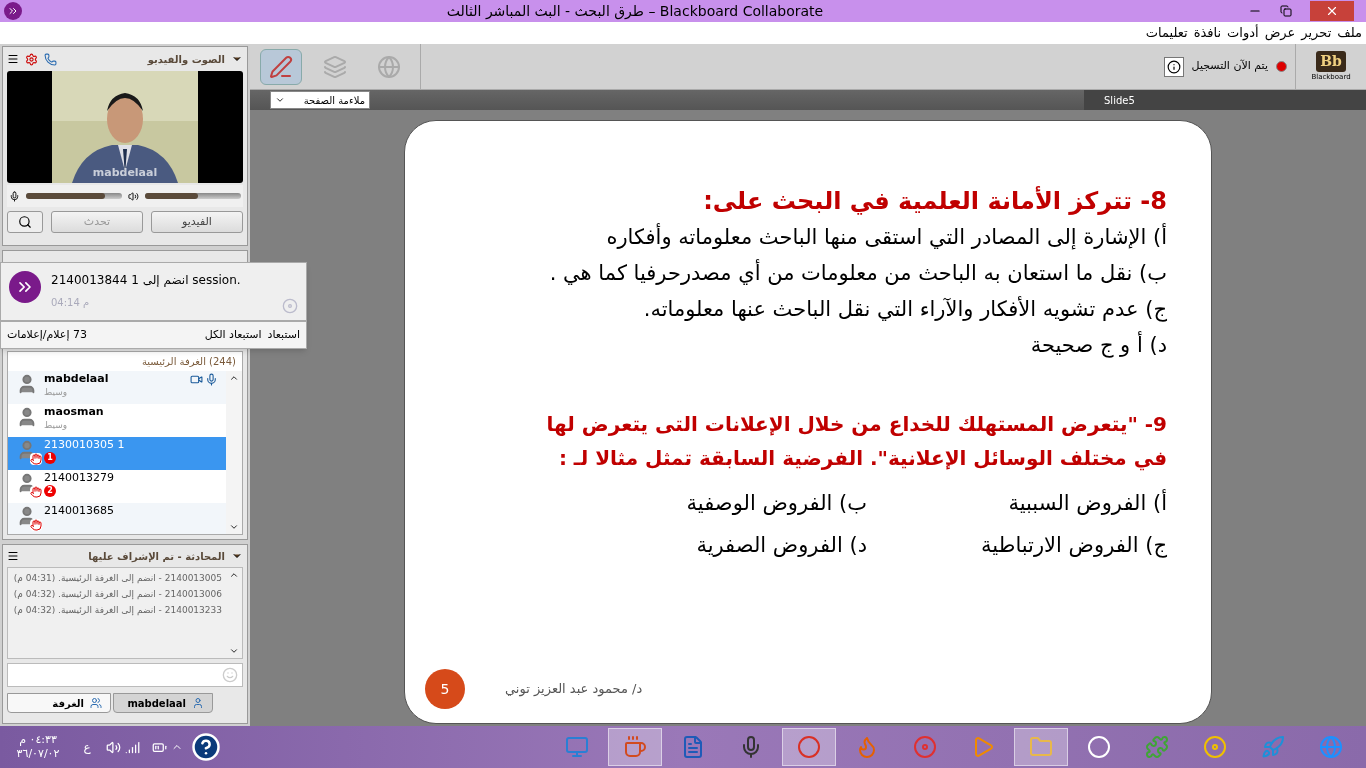 Image resolution: width=1366 pixels, height=768 pixels. Describe the element at coordinates (132, 747) in the screenshot. I see `signal-icon` at that location.